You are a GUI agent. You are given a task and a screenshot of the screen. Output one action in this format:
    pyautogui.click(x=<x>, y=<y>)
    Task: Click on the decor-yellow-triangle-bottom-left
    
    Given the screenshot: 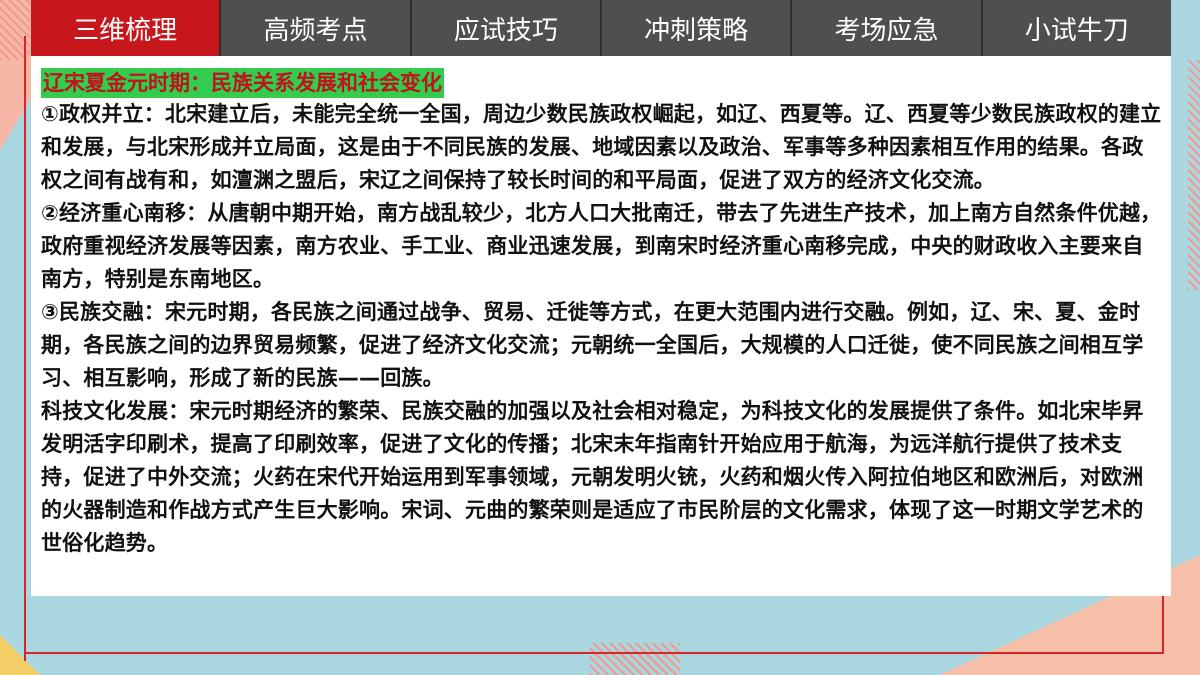 What is the action you would take?
    pyautogui.click(x=20, y=655)
    